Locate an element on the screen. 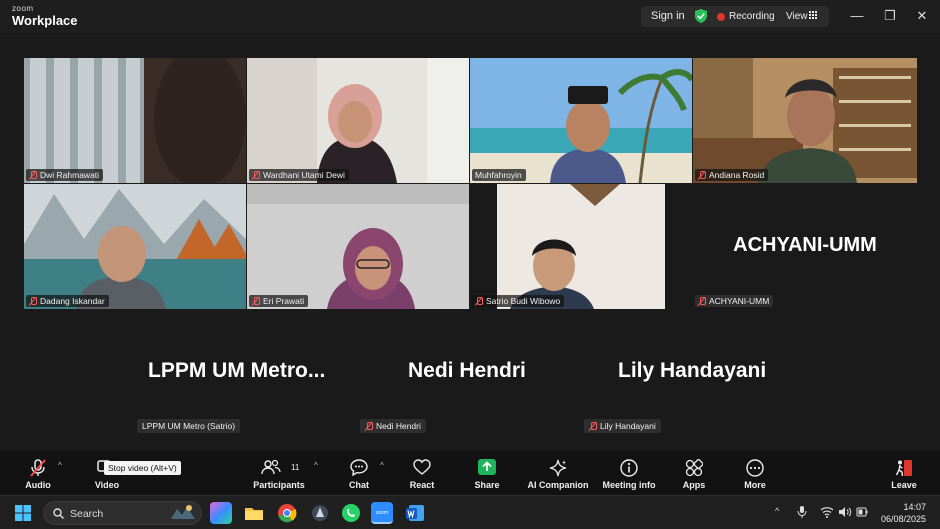 The height and width of the screenshot is (529, 940). participant-name: LPPM UM Metro (Satrio) is located at coordinates (189, 426).